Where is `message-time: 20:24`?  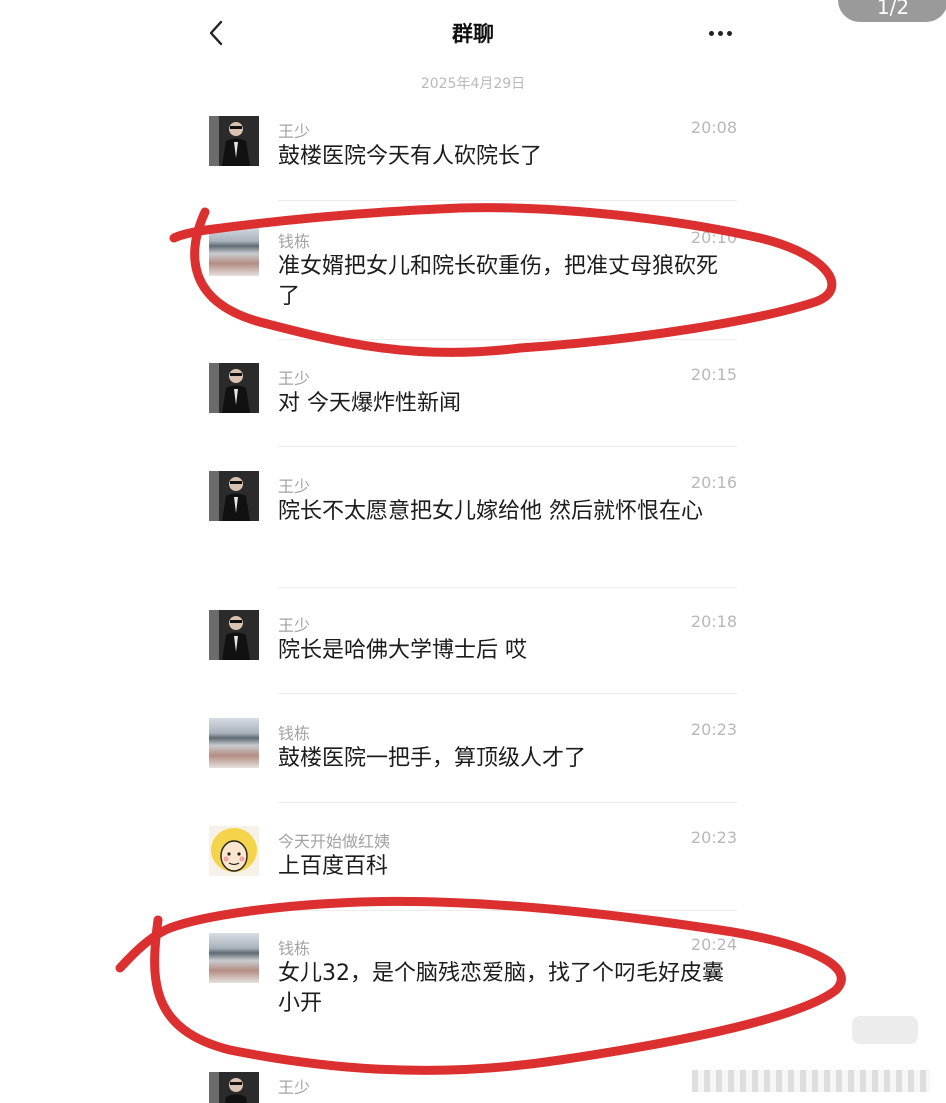 message-time: 20:24 is located at coordinates (713, 944).